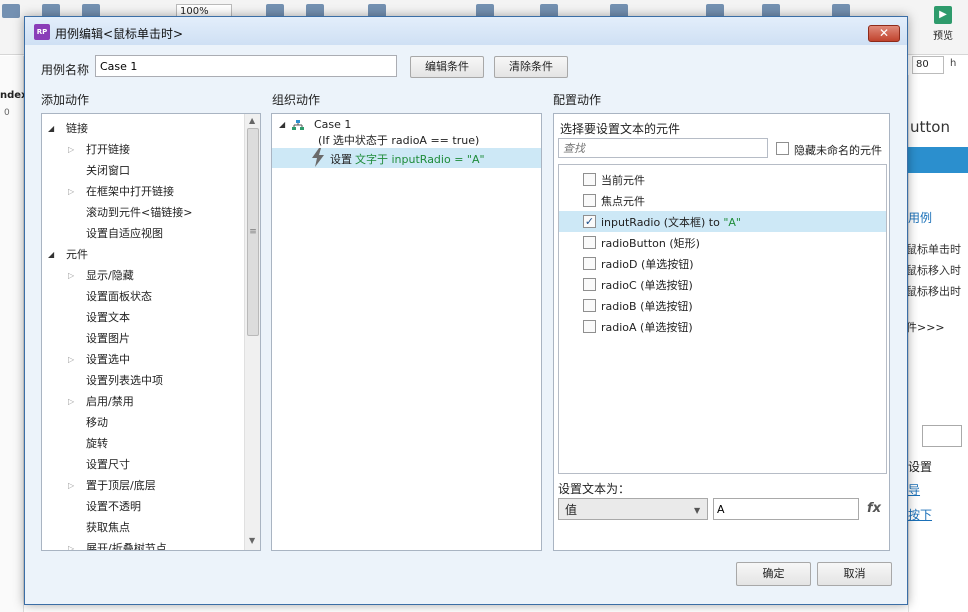 The height and width of the screenshot is (612, 968). Describe the element at coordinates (108, 527) in the screenshot. I see `tree-item-label: 获取焦点` at that location.